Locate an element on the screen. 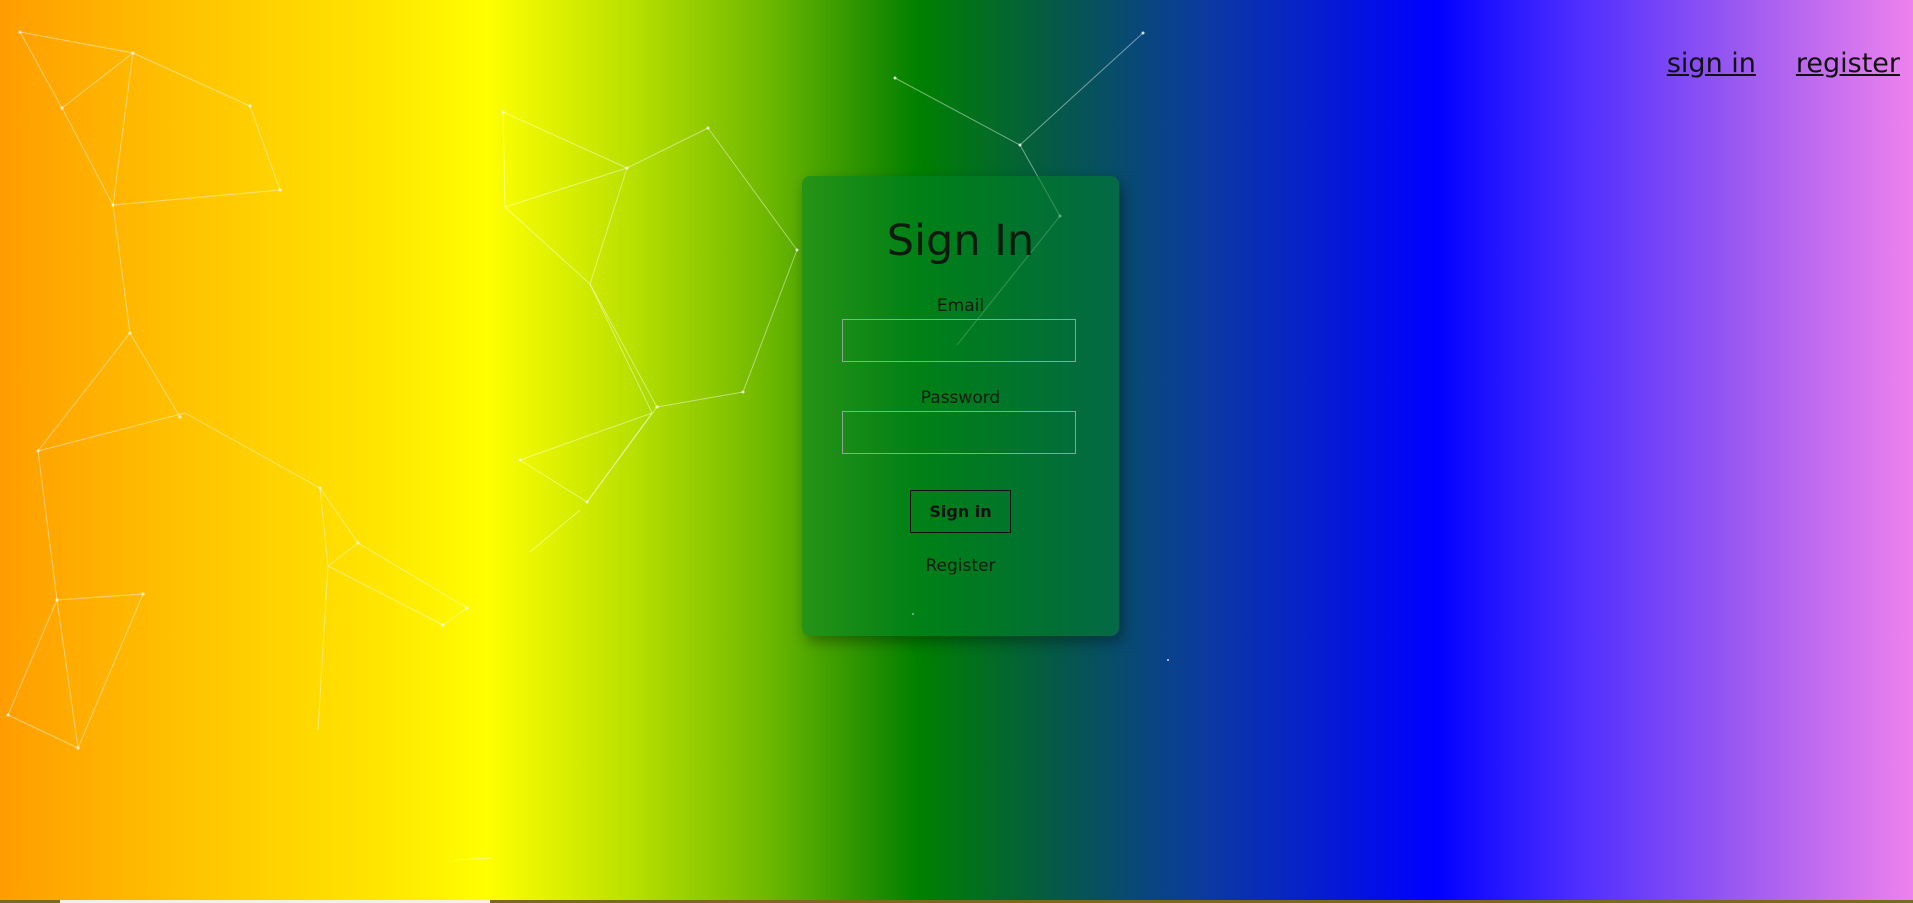 The width and height of the screenshot is (1913, 903). password-label: Password is located at coordinates (960, 398).